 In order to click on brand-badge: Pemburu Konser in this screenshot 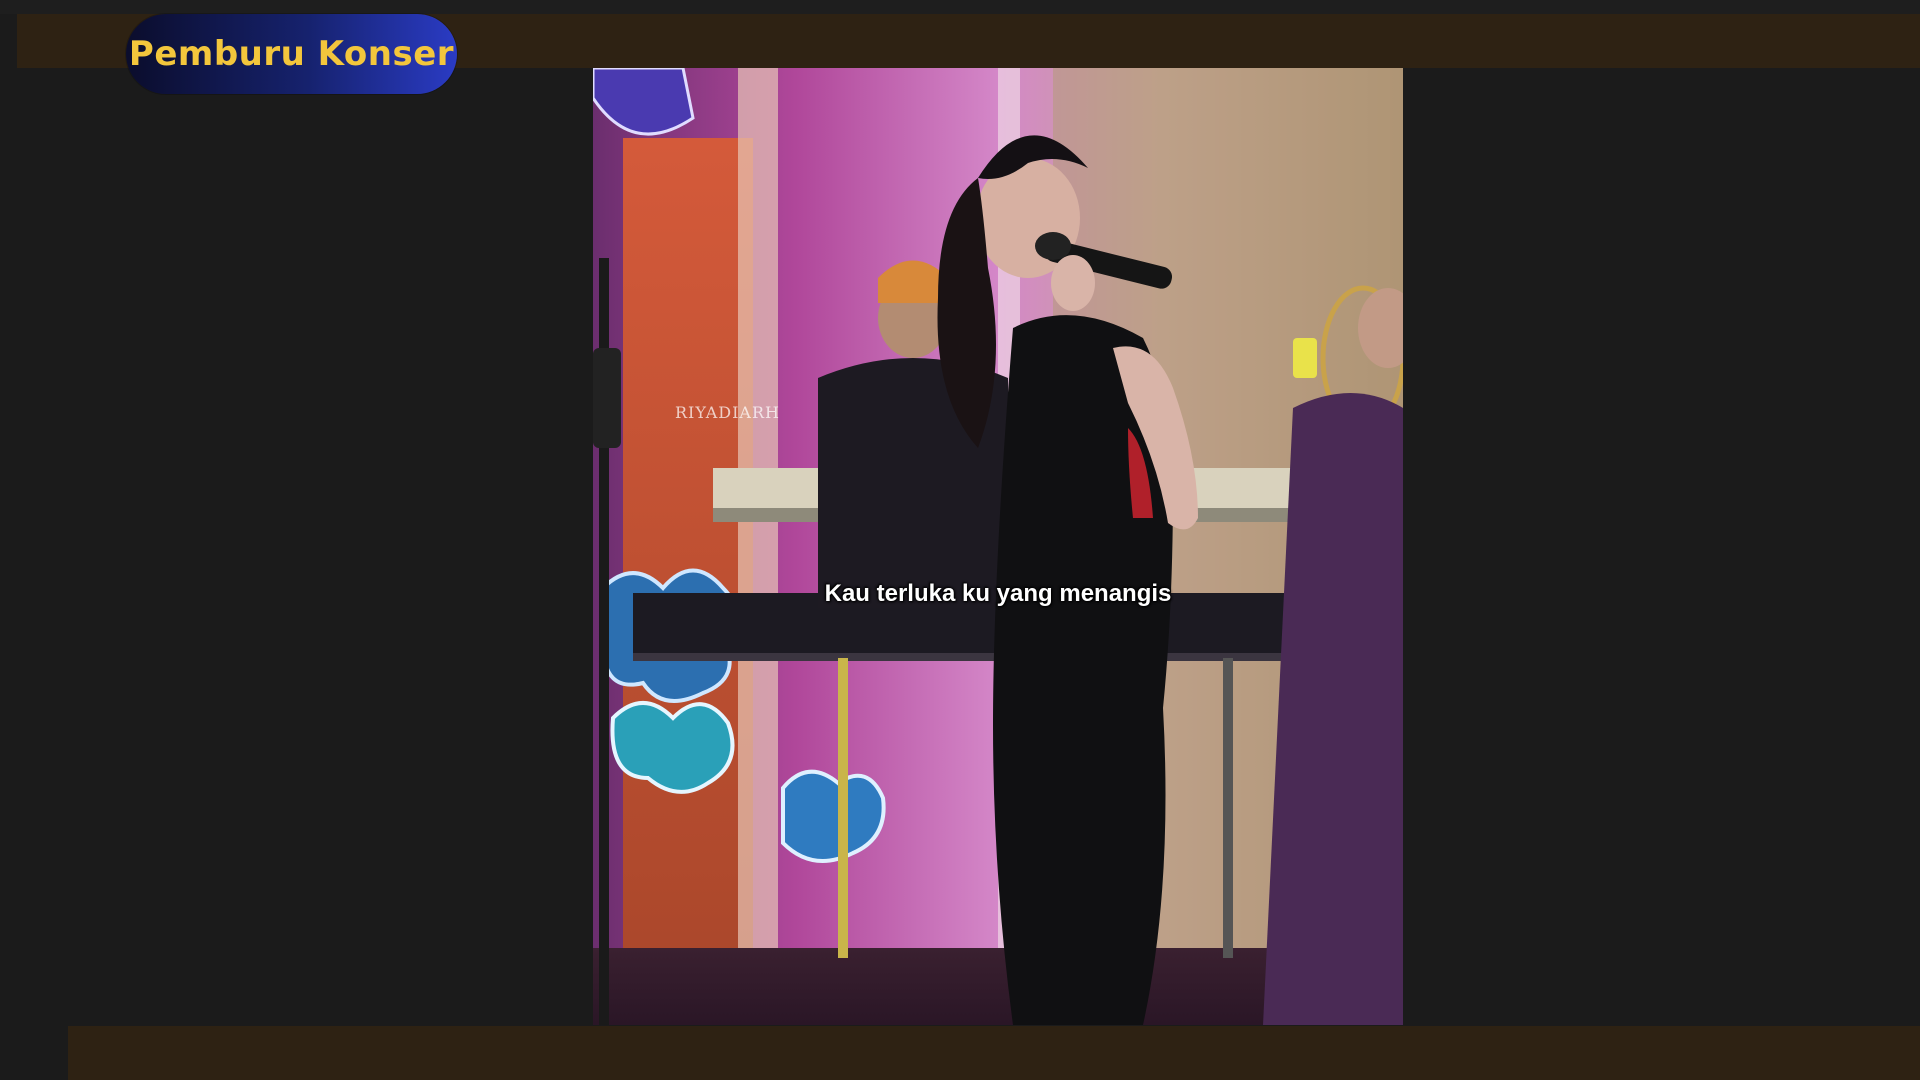, I will do `click(291, 54)`.